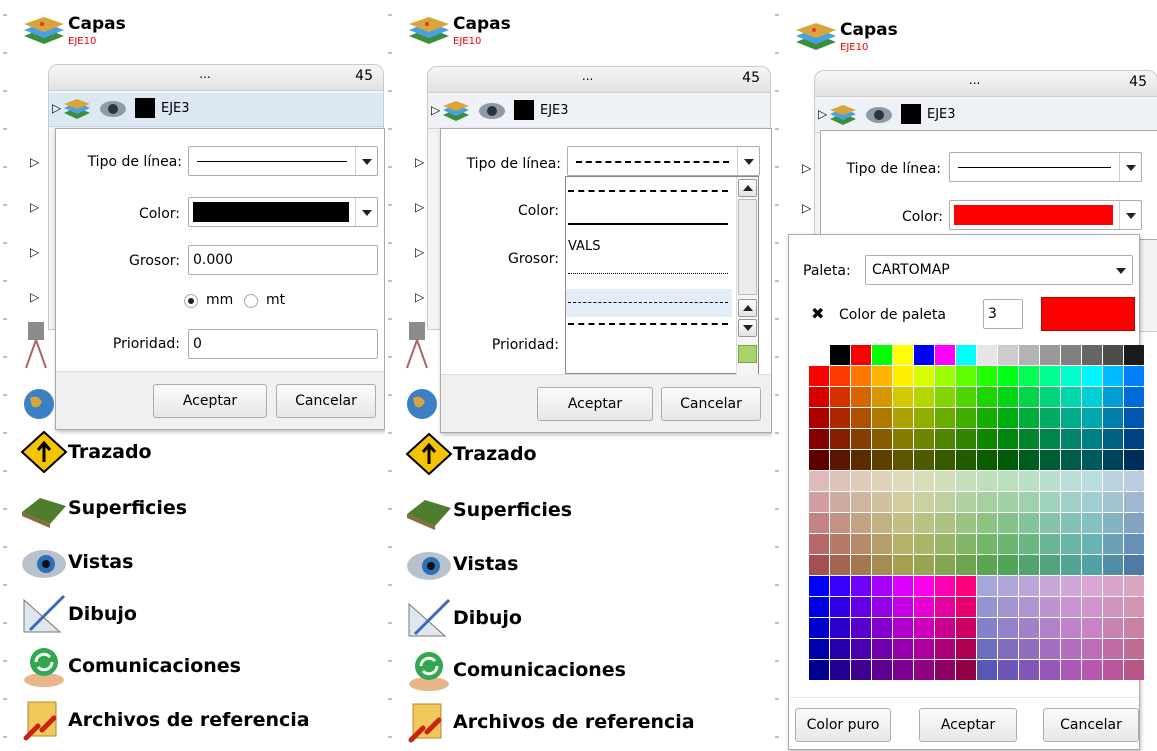 Image resolution: width=1157 pixels, height=751 pixels. What do you see at coordinates (463, 618) in the screenshot?
I see `section-dibujo: Dibujo` at bounding box center [463, 618].